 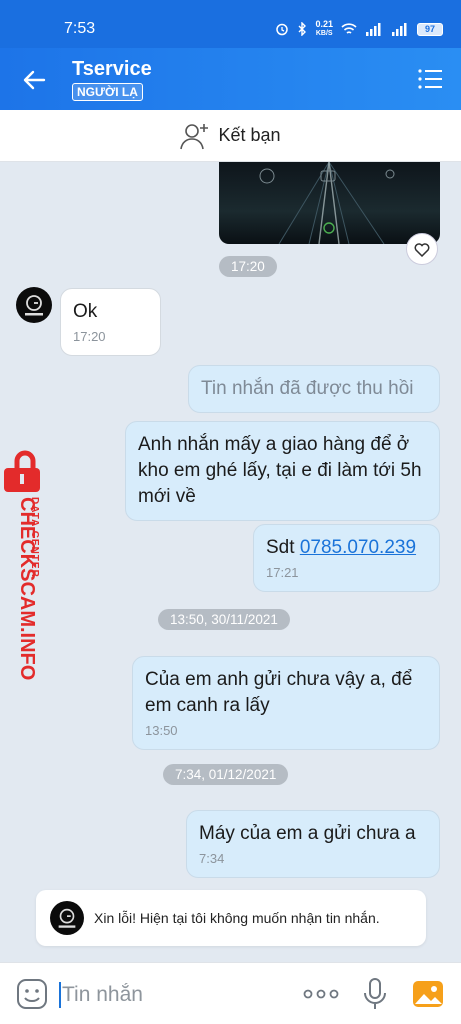 What do you see at coordinates (327, 203) in the screenshot?
I see `road-image` at bounding box center [327, 203].